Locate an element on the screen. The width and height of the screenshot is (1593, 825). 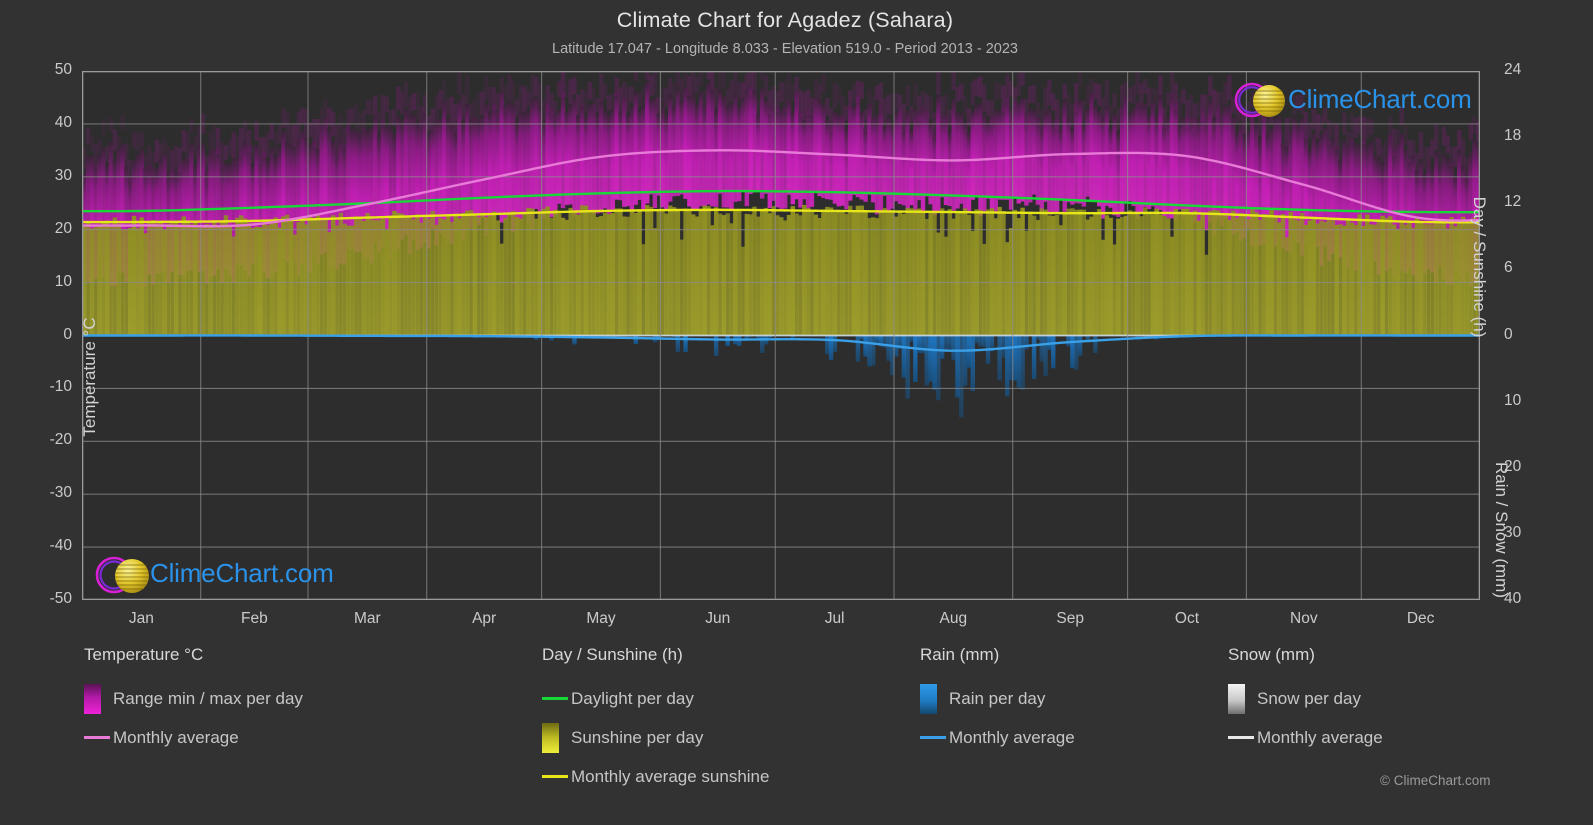
legend-item-label: Daylight per day is located at coordinates (632, 698).